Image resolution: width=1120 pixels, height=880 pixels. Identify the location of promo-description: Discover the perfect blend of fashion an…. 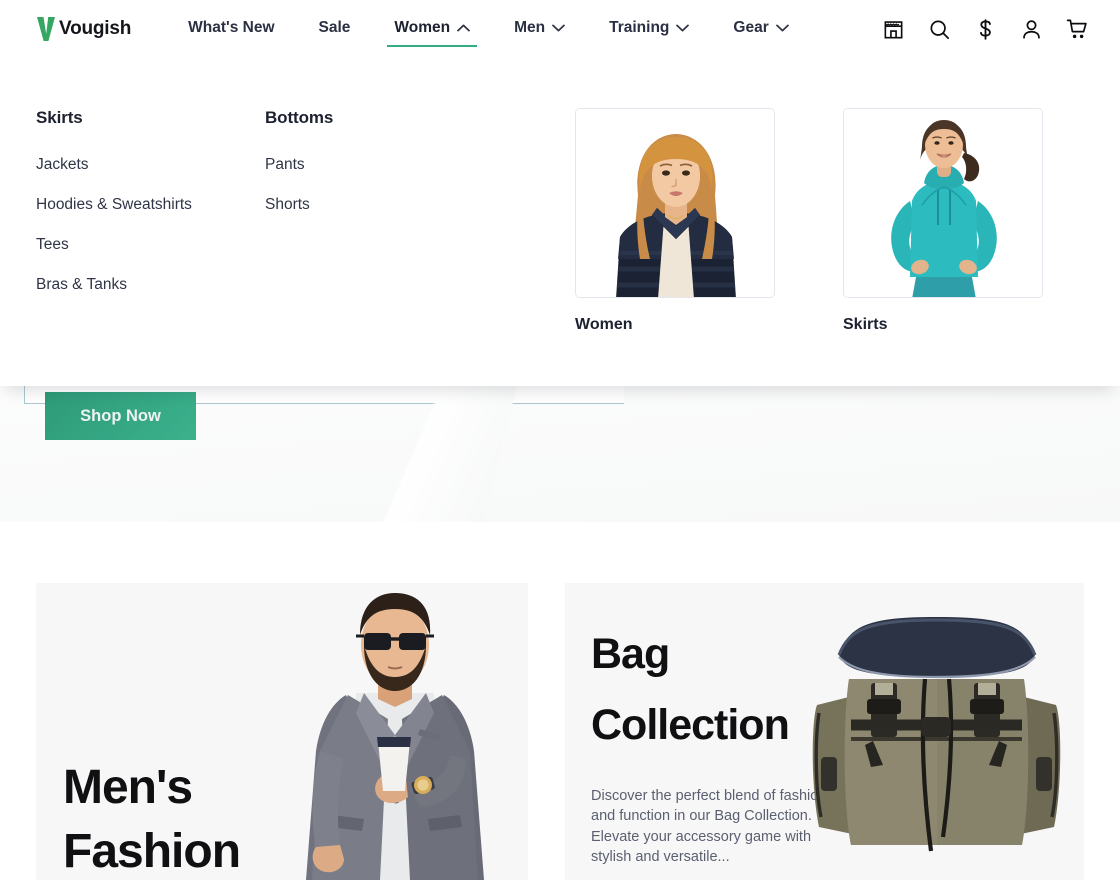
(709, 826).